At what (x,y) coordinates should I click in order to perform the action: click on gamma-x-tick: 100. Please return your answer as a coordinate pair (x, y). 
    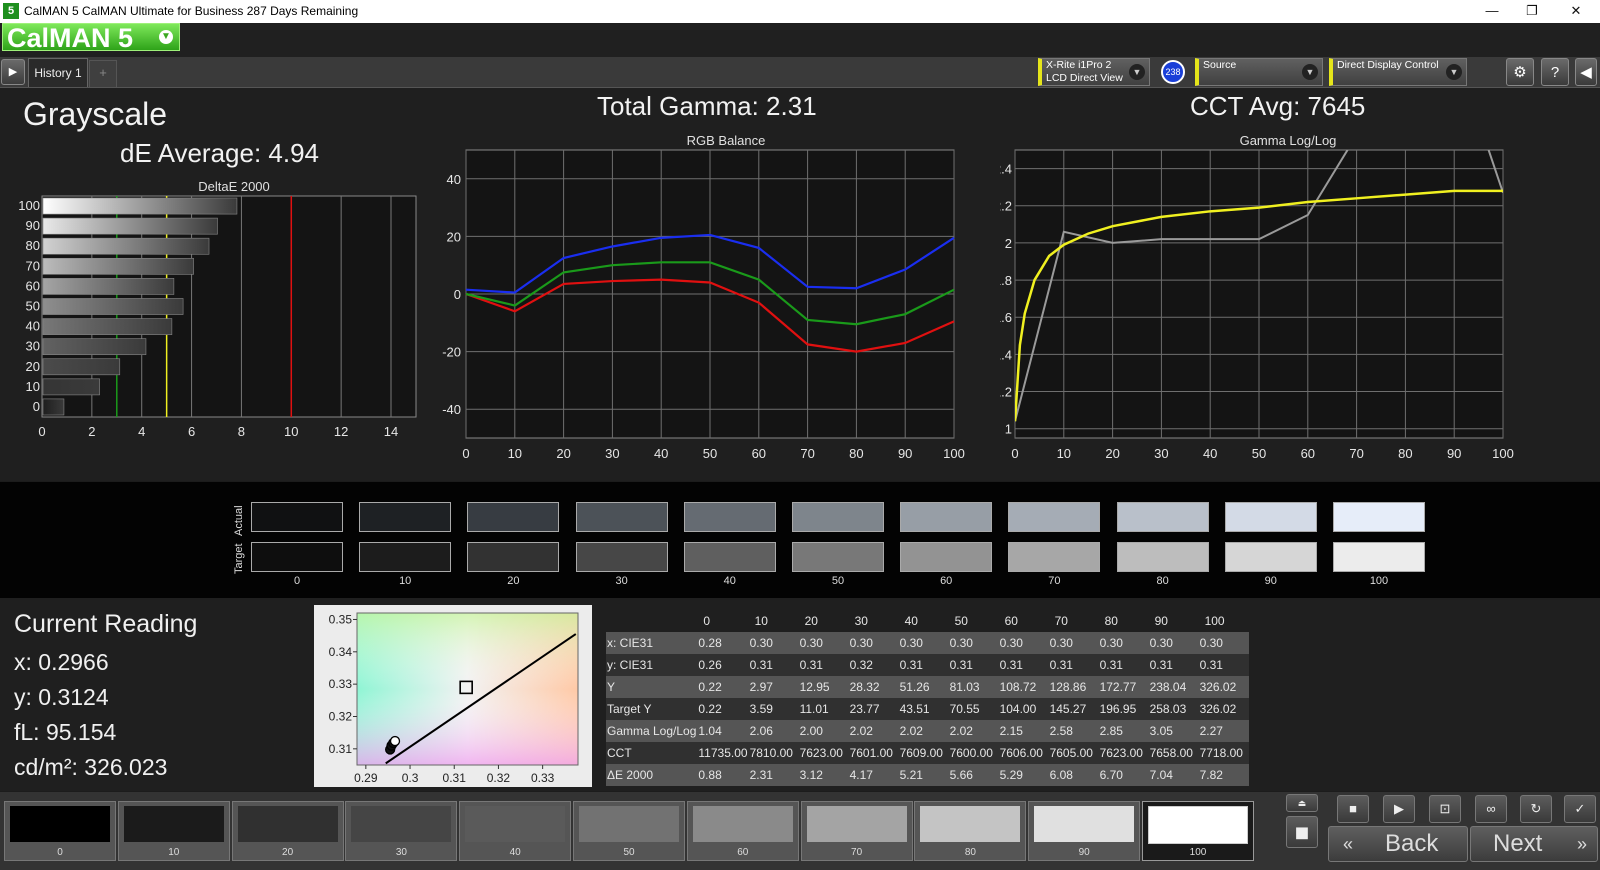
    Looking at the image, I should click on (1503, 453).